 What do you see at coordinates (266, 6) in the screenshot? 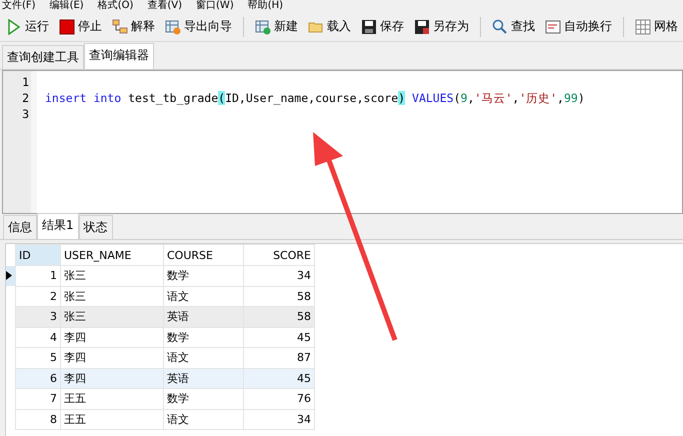
I see `menu-item: 帮助(H)` at bounding box center [266, 6].